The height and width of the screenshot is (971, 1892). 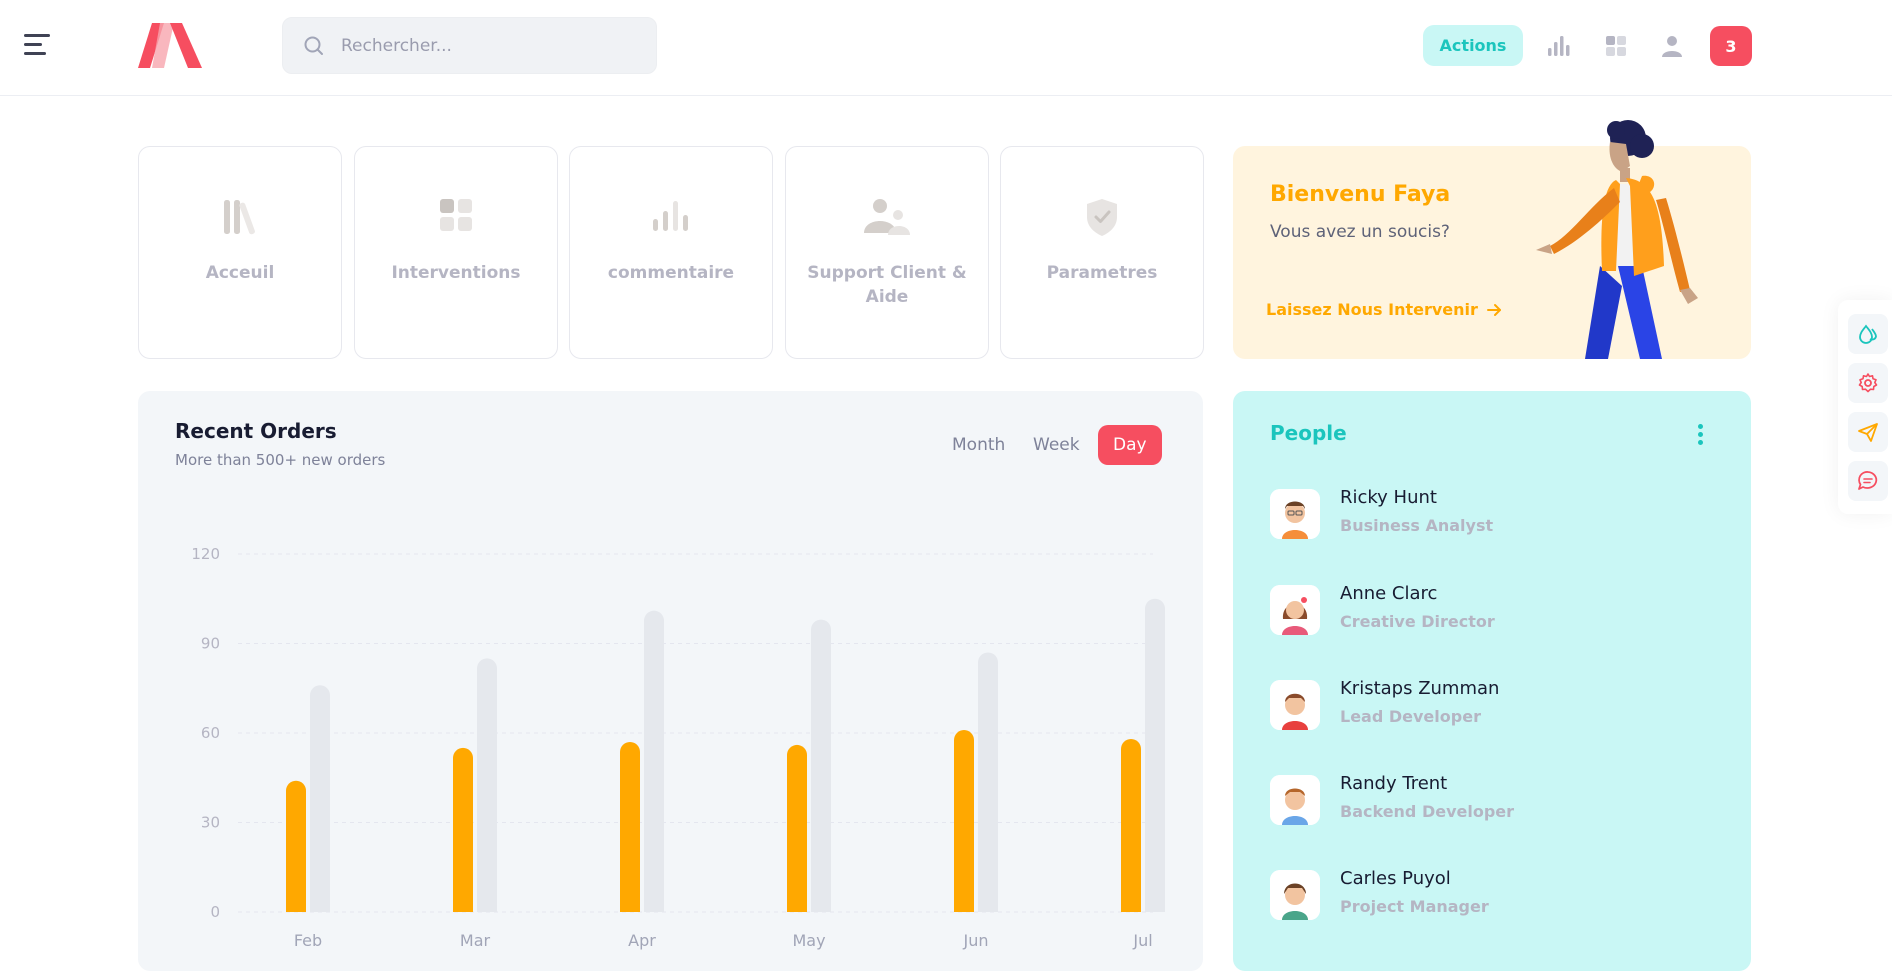 I want to click on toggle-day: Day, so click(x=1130, y=445).